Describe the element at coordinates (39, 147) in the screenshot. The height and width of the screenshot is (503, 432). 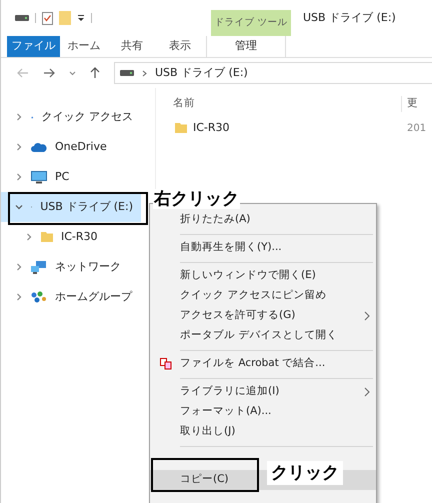
I see `cloud-icon` at that location.